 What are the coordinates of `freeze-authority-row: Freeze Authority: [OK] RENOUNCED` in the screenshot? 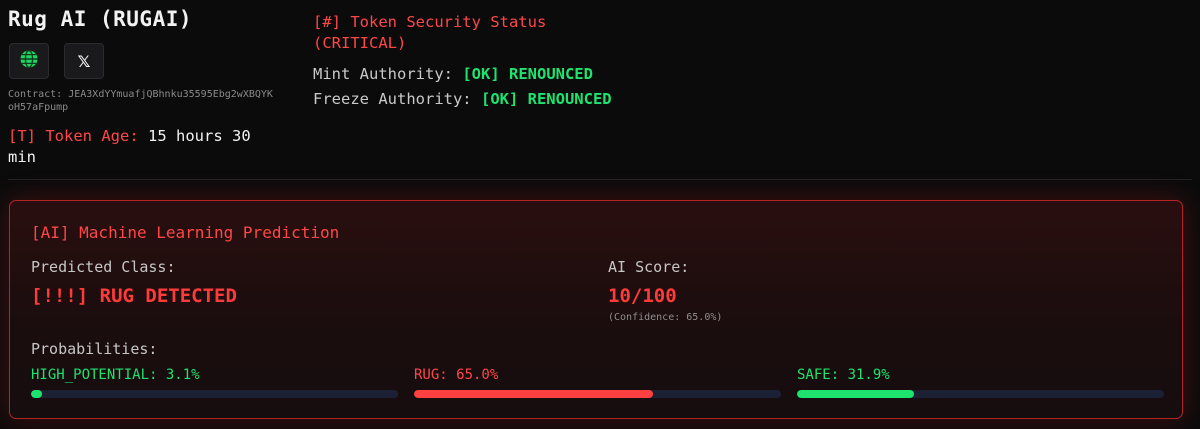 It's located at (463, 99).